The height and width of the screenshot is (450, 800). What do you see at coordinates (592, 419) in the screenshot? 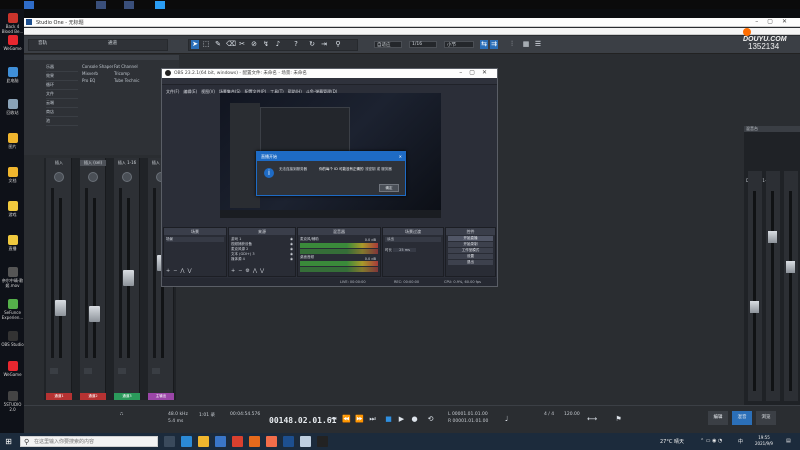
I see `timecode-icon: ⟷` at bounding box center [592, 419].